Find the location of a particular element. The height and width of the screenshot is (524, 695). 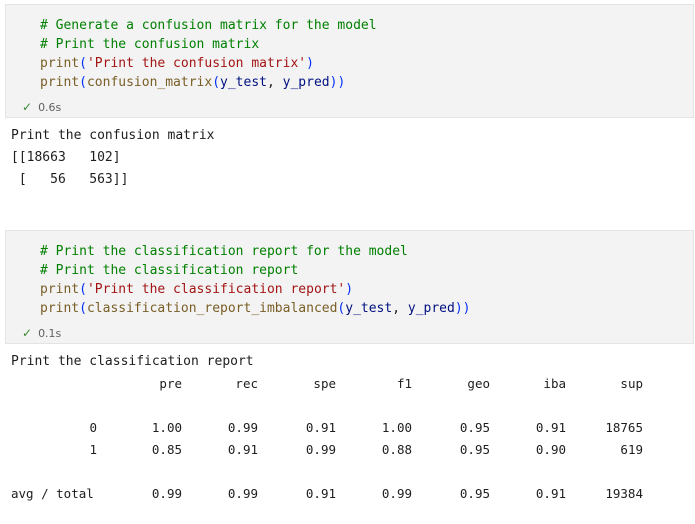

report-header: spe is located at coordinates (324, 383).